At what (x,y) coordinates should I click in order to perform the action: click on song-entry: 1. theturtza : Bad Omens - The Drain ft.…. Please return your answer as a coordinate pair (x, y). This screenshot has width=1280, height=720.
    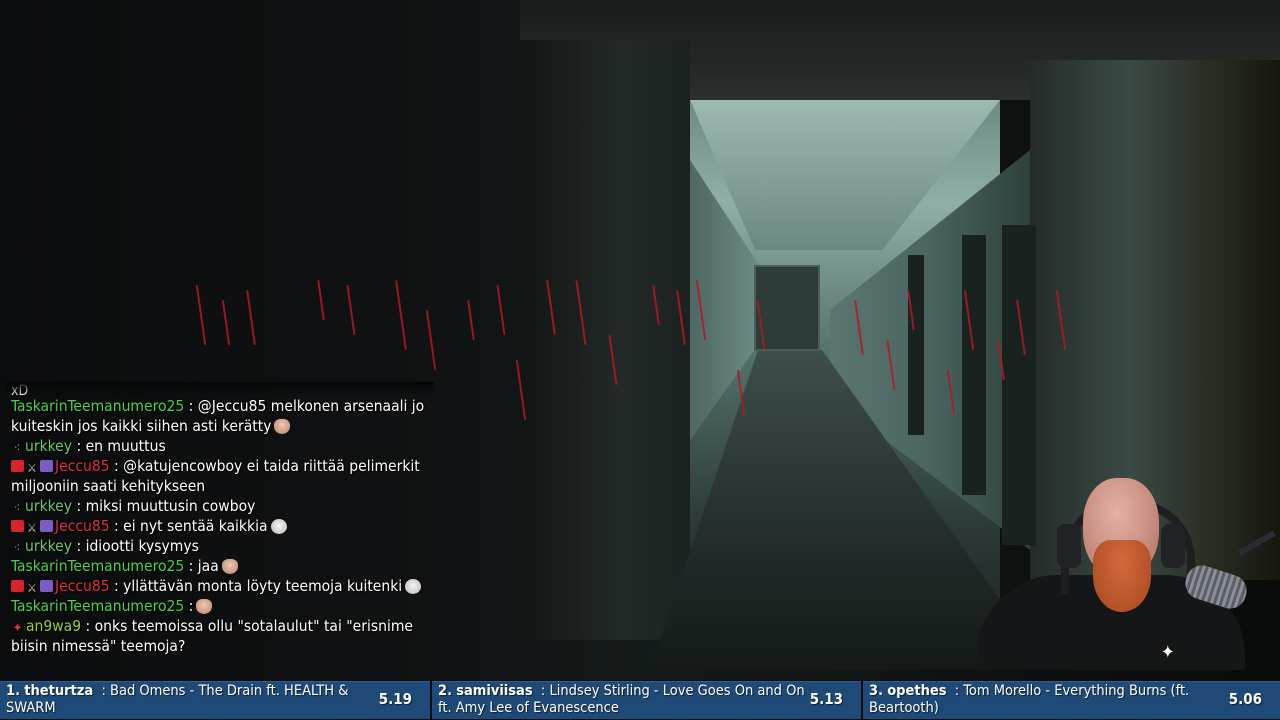
    Looking at the image, I should click on (215, 700).